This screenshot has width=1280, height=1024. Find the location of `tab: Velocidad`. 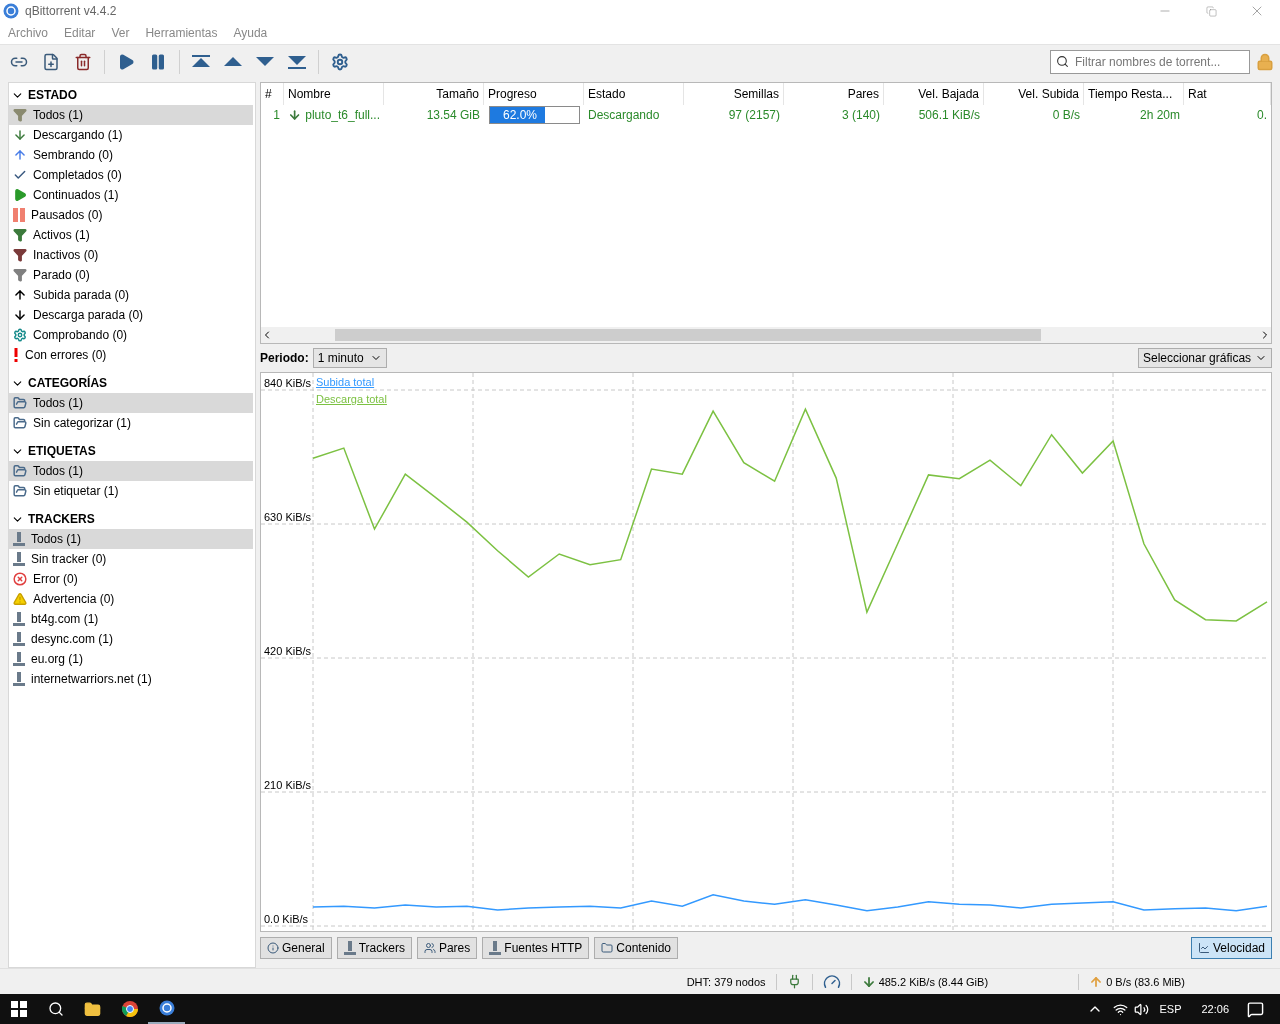

tab: Velocidad is located at coordinates (1231, 948).